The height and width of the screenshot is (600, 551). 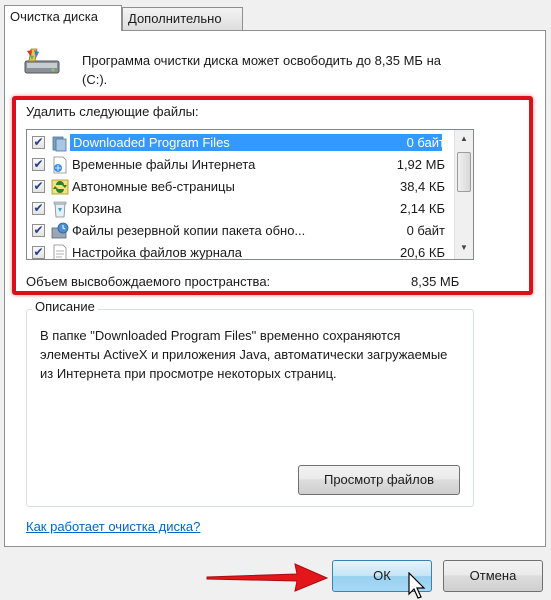 I want to click on tab-more-options: Дополнительно, so click(x=182, y=19).